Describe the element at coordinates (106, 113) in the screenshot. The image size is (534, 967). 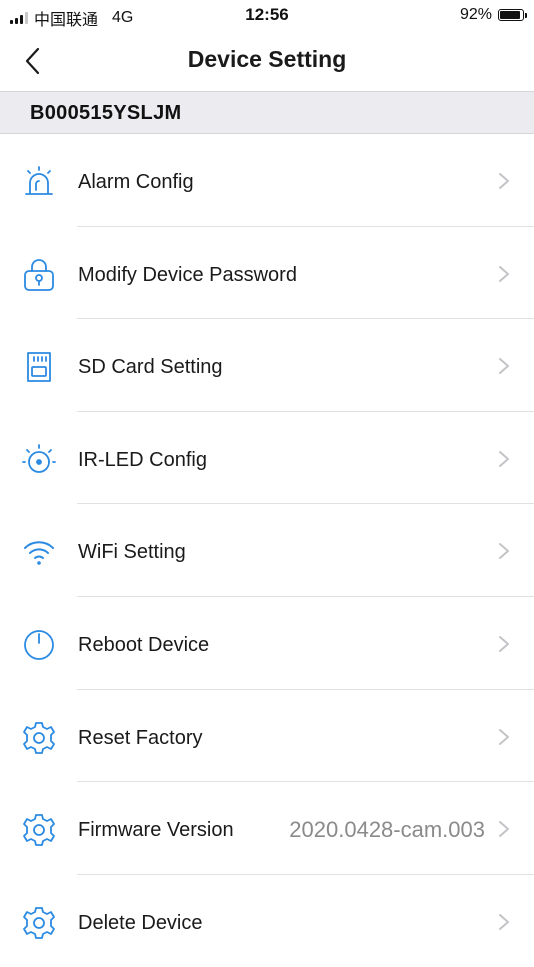
I see `device-id: B000515YSLJM` at that location.